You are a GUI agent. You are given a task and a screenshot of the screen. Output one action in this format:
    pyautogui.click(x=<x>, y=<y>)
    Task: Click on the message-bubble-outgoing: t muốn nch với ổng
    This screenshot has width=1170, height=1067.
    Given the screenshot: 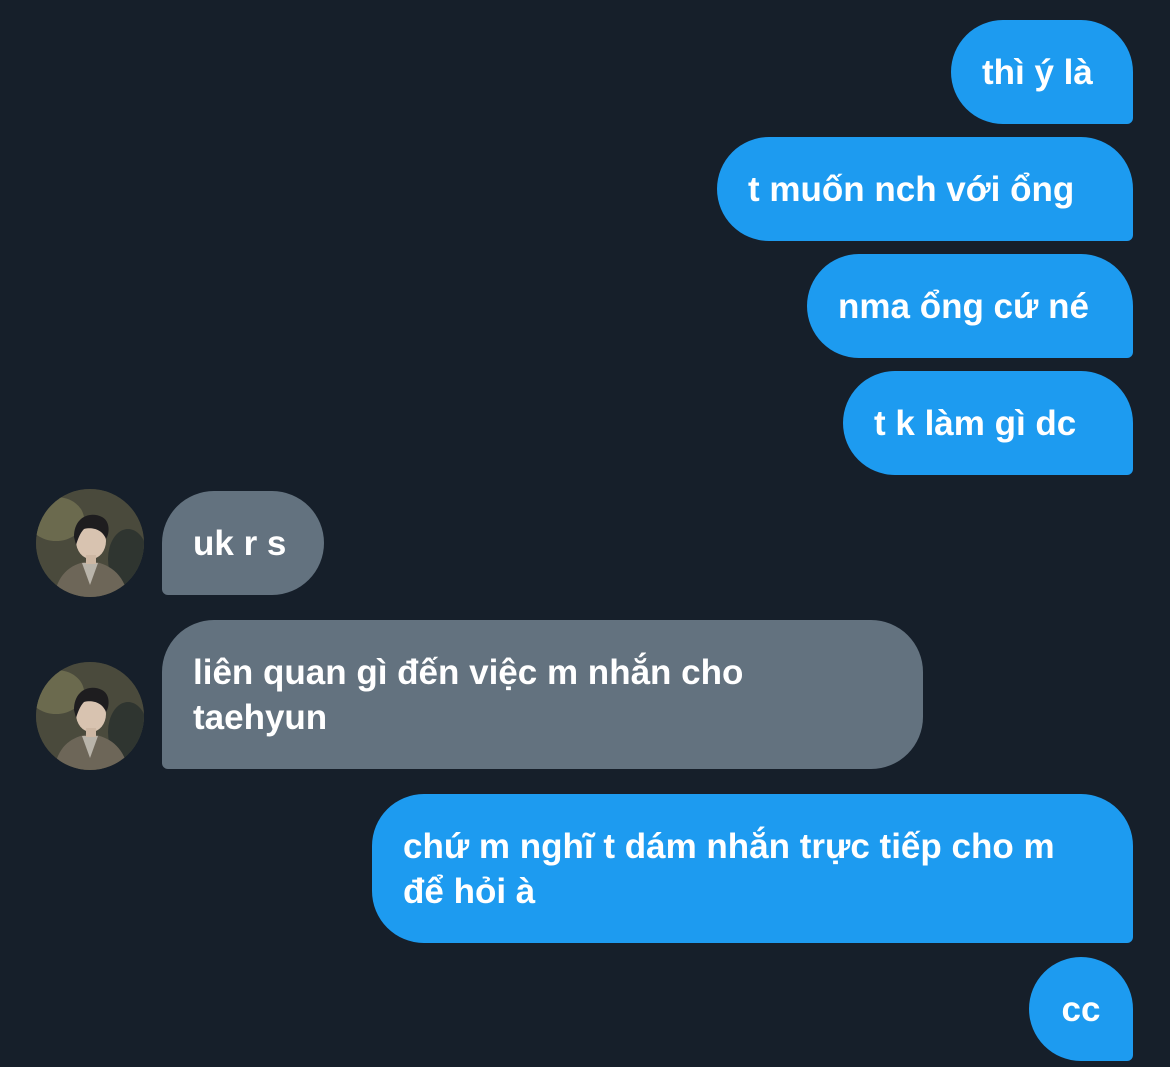 What is the action you would take?
    pyautogui.click(x=925, y=189)
    